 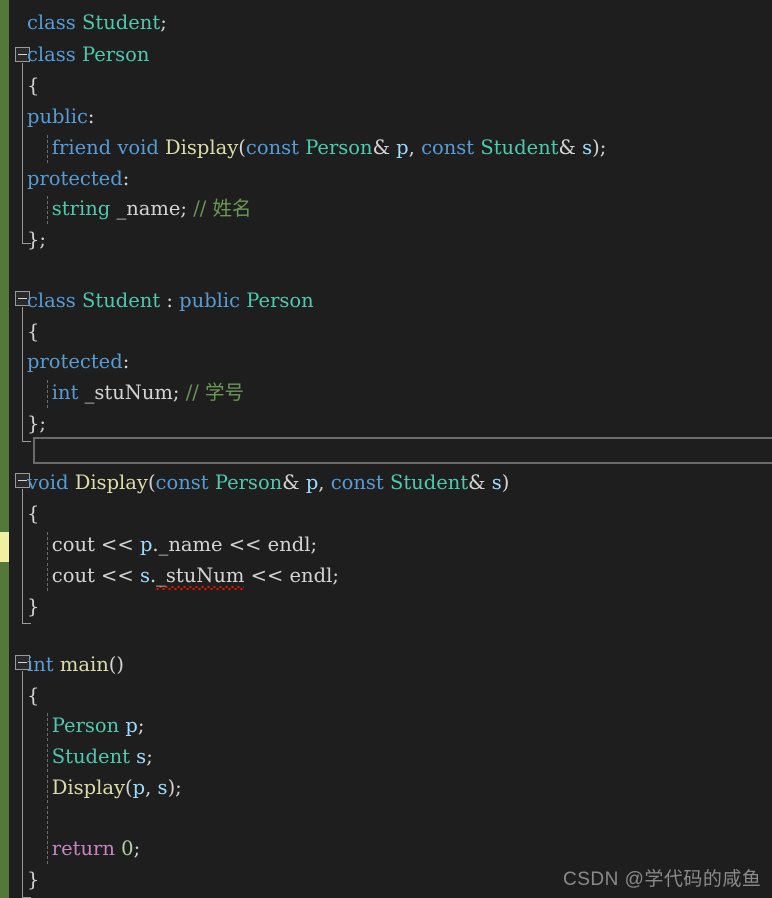 I want to click on empty-line-outline-box, so click(x=402, y=450).